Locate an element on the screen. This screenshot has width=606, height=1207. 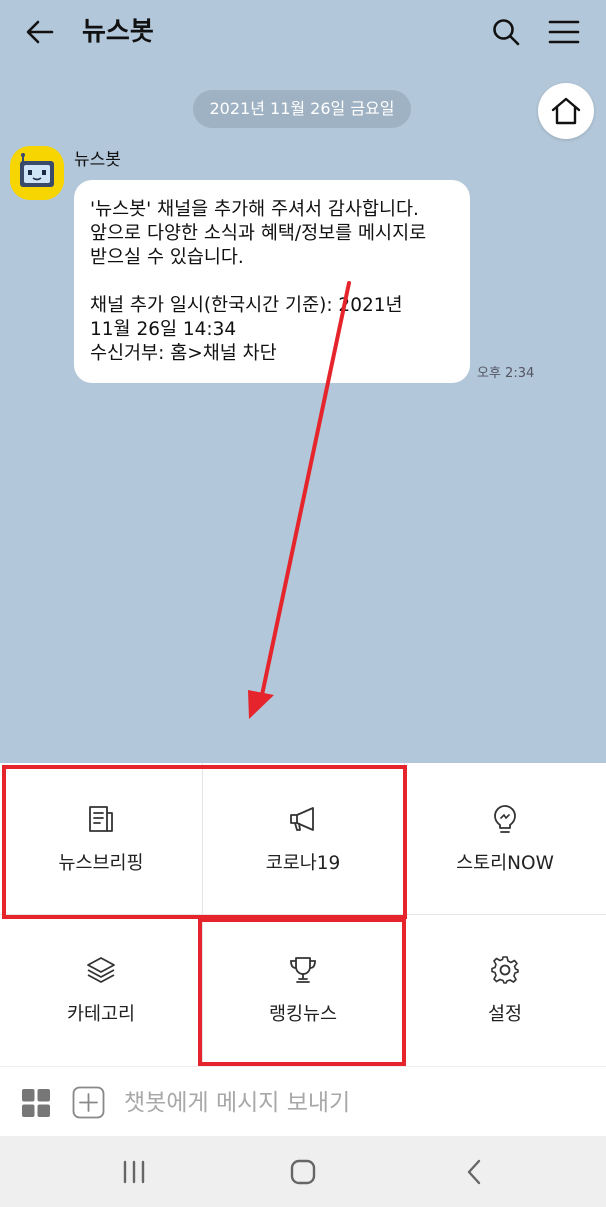
menu-toggle-button is located at coordinates (36, 1103).